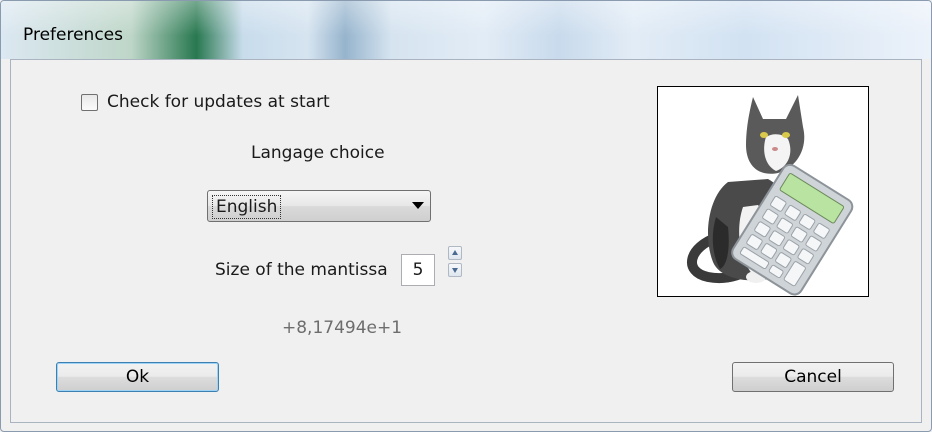  Describe the element at coordinates (455, 253) in the screenshot. I see `spin-up-arrow-icon` at that location.